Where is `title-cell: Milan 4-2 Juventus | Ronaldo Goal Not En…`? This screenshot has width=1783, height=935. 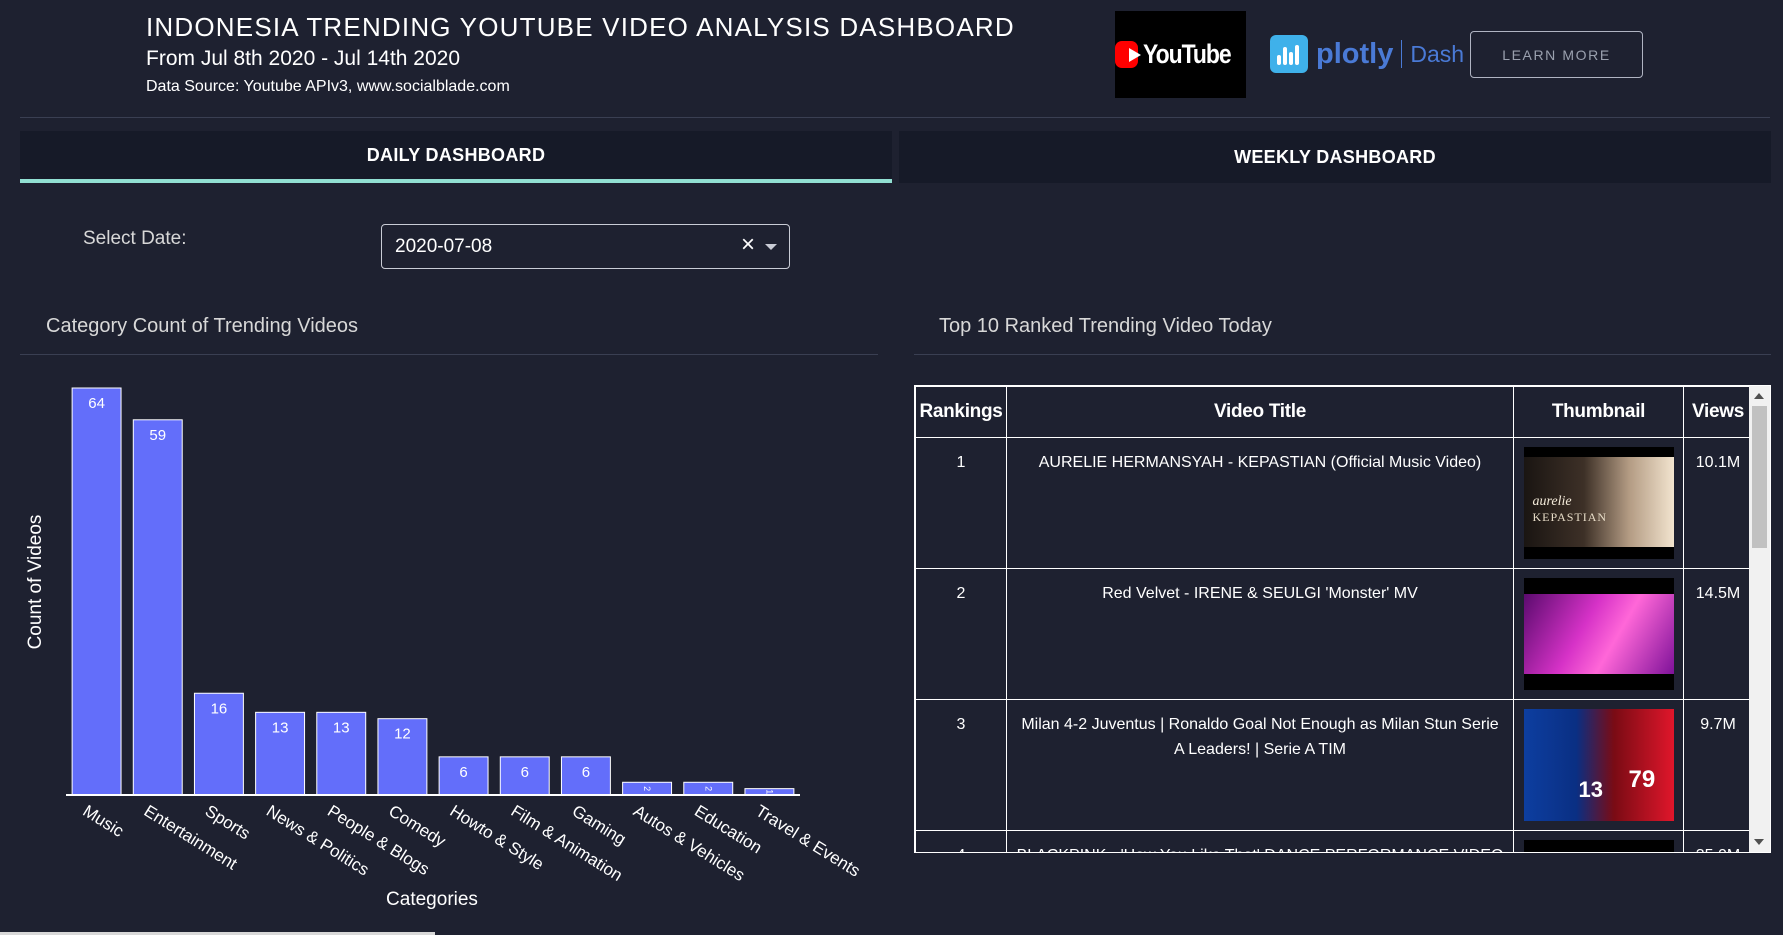 title-cell: Milan 4-2 Juventus | Ronaldo Goal Not En… is located at coordinates (1260, 765).